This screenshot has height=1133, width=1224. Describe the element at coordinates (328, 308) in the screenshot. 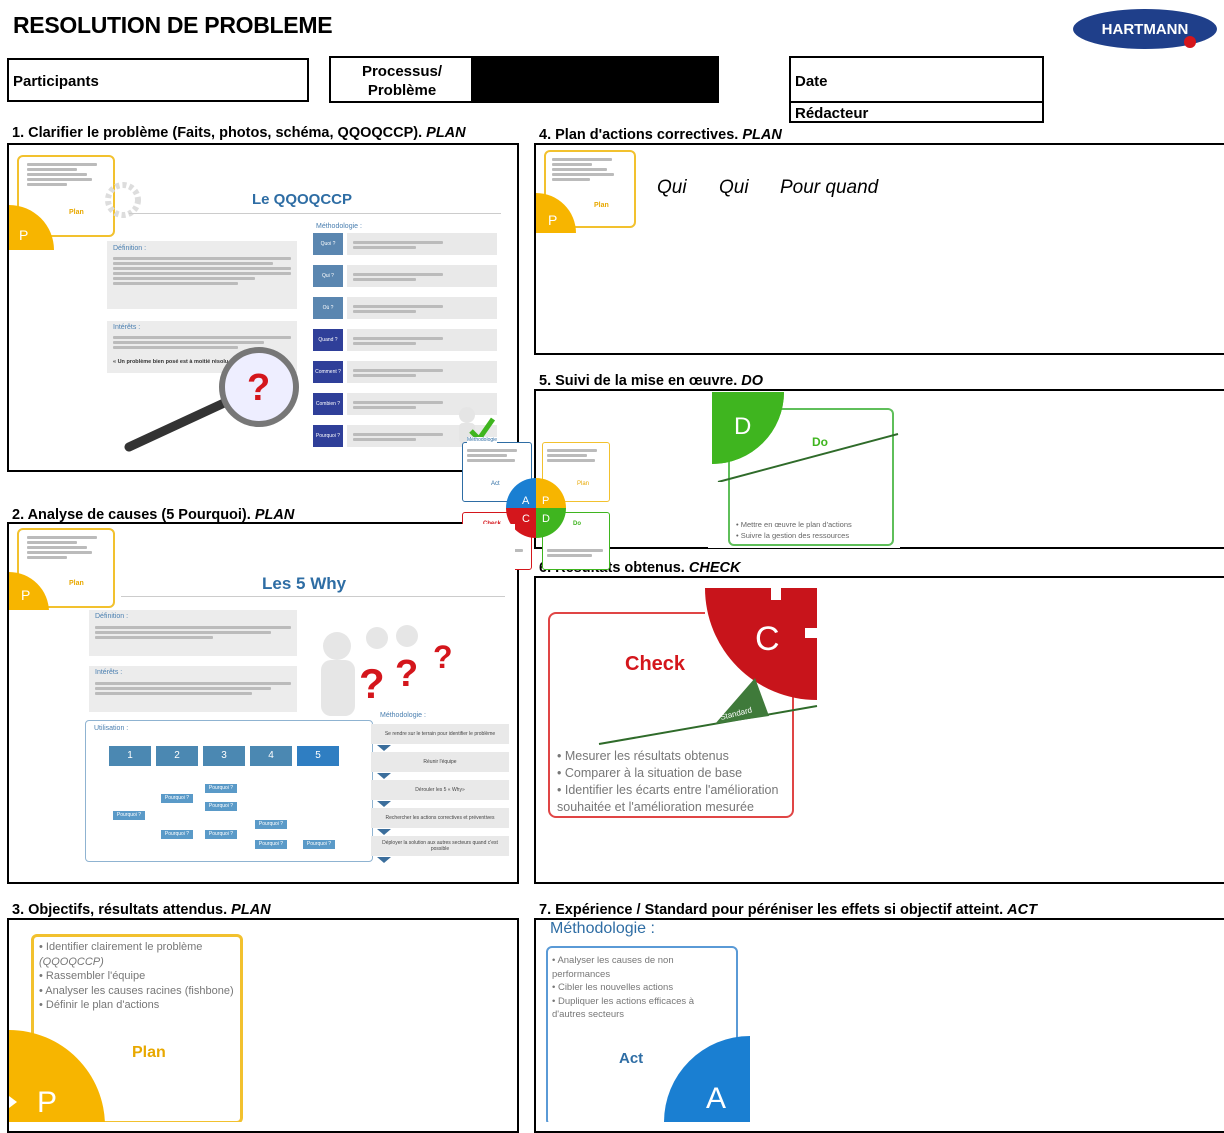

I see `qqoqccp-step: Où ?` at that location.